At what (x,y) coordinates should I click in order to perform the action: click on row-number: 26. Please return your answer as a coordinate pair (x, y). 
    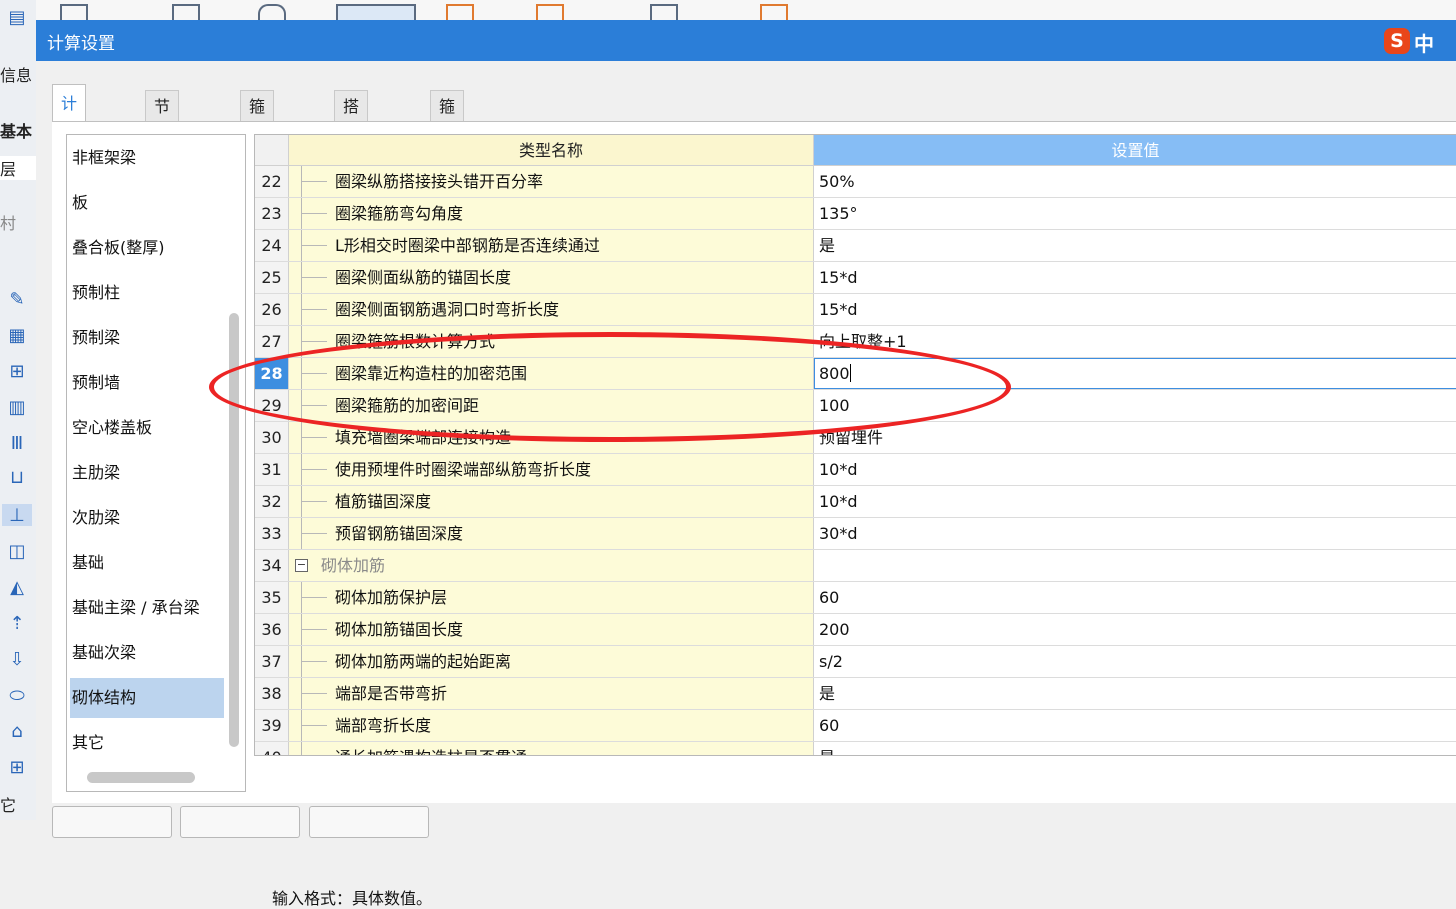
    Looking at the image, I should click on (272, 309).